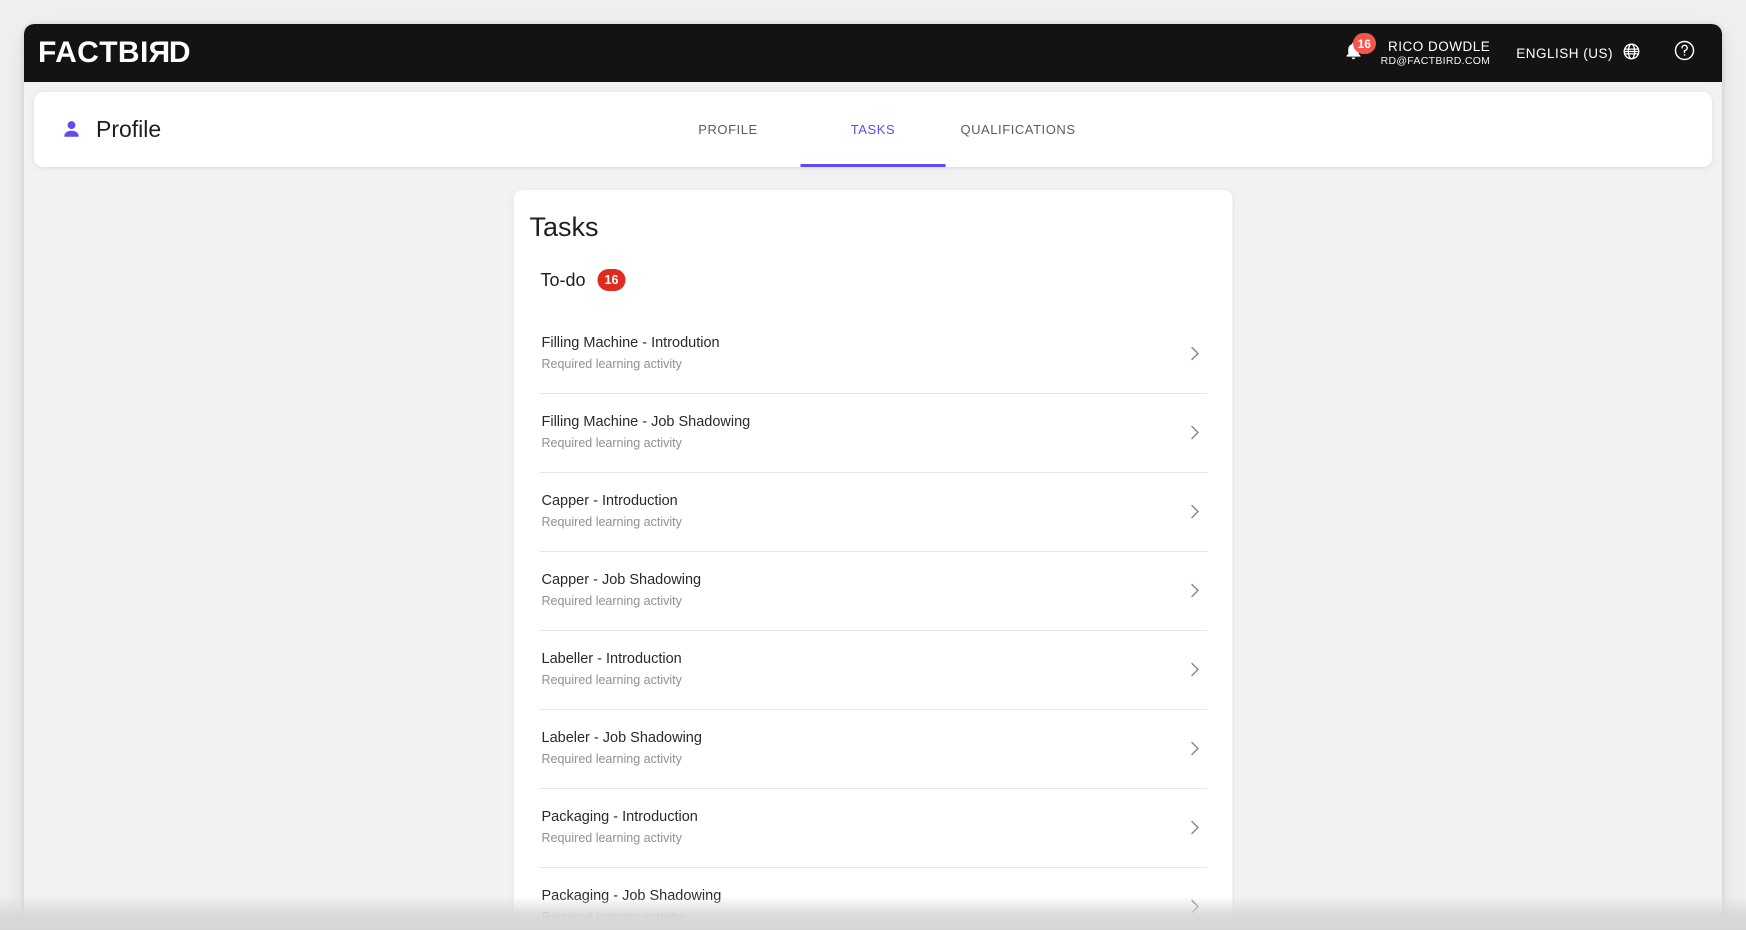  I want to click on page-title: Profile, so click(129, 129).